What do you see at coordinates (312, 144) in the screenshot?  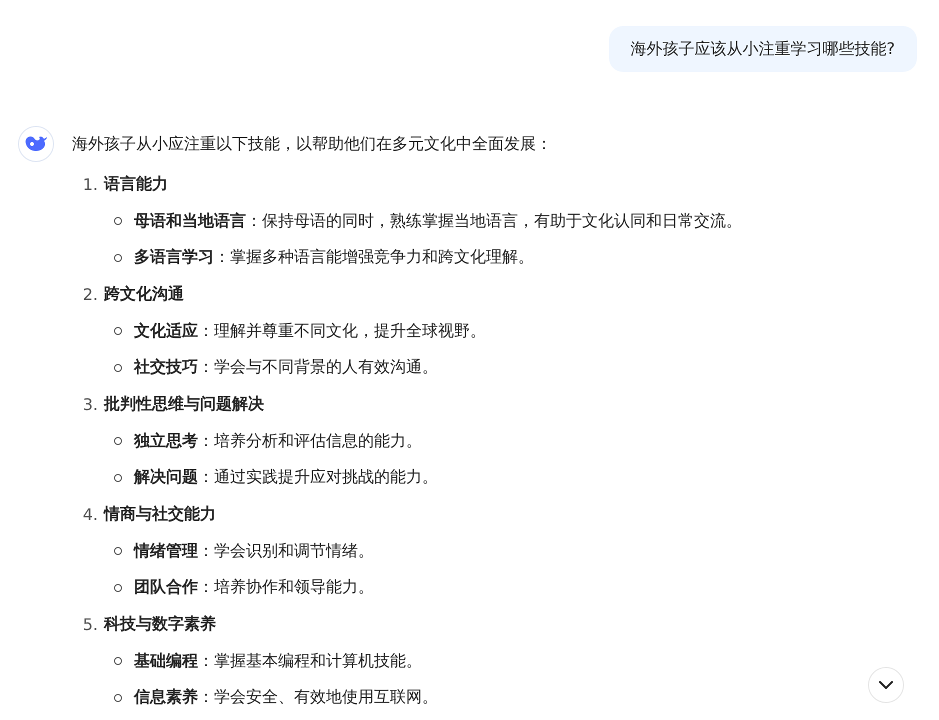 I see `reply-intro: 海外孩子从小应注重以下技能，以帮助他们在多元文化中全面发展：` at bounding box center [312, 144].